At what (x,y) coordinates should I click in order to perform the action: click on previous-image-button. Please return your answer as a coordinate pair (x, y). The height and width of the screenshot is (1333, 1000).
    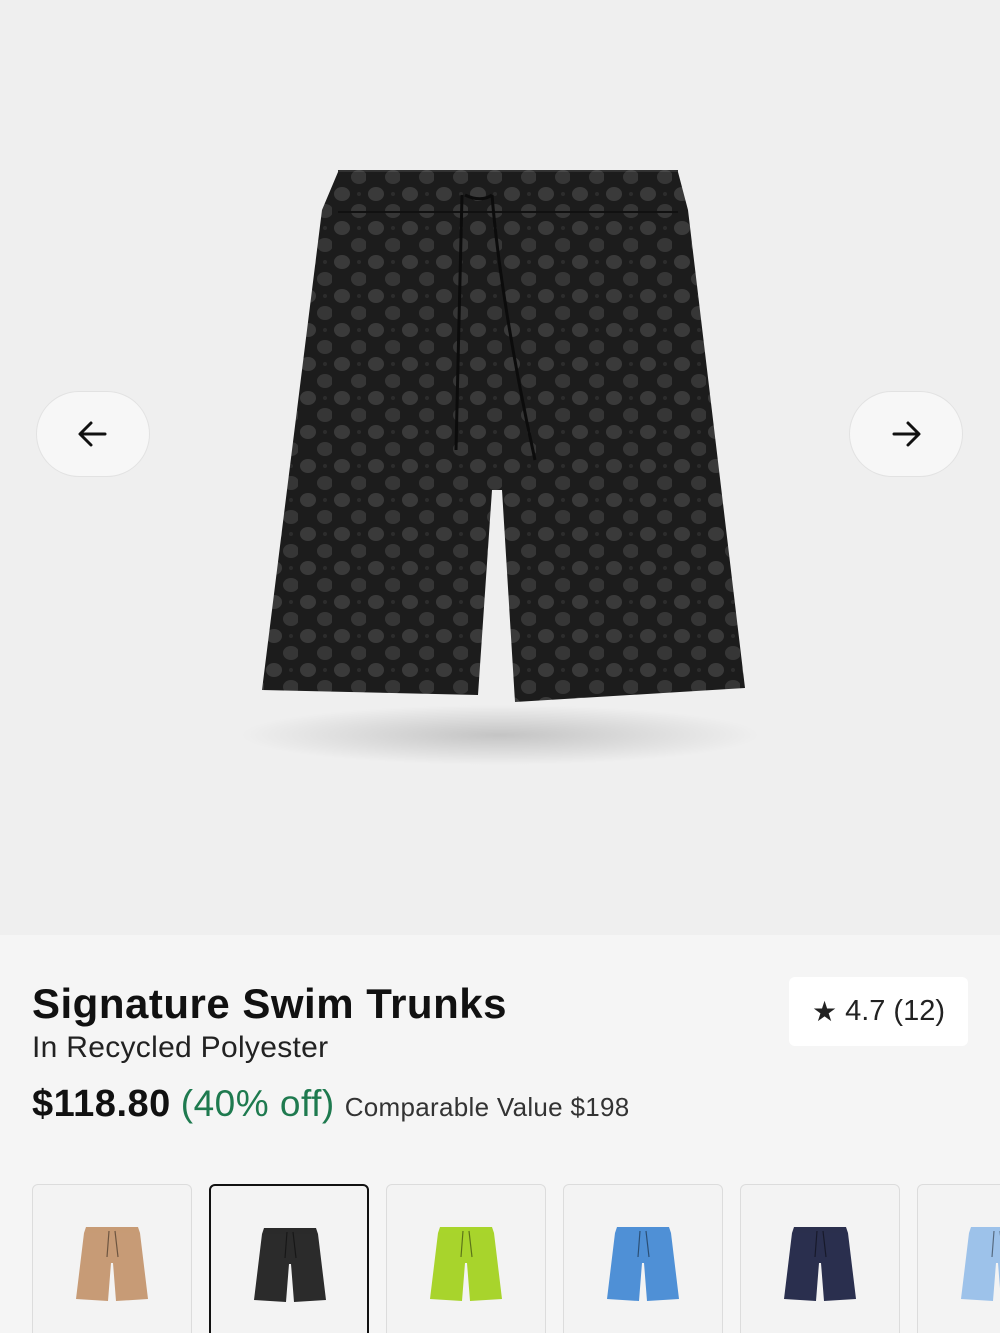
    Looking at the image, I should click on (93, 434).